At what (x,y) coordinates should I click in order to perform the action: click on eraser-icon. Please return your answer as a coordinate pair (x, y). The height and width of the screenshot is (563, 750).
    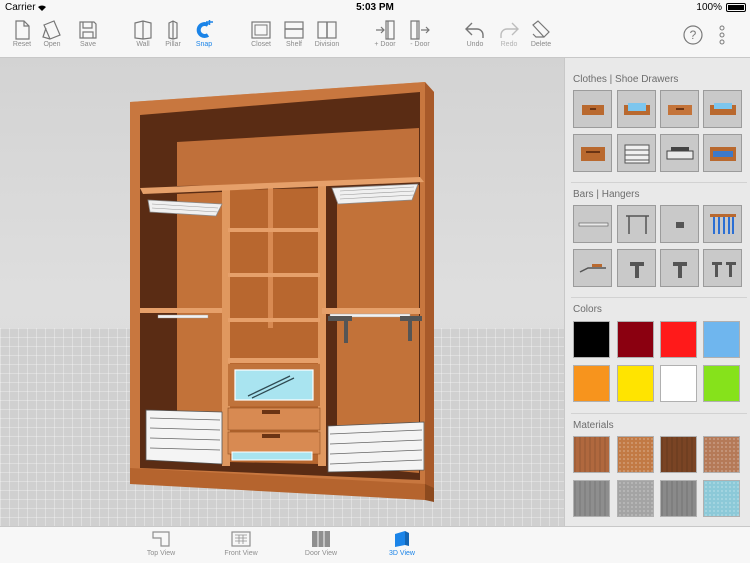
    Looking at the image, I should click on (541, 29).